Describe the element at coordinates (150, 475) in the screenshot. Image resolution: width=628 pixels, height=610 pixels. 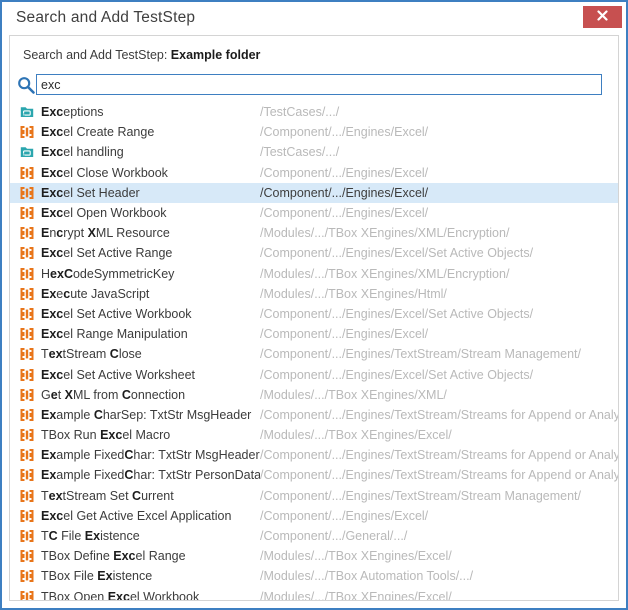
I see `teststep-name: Example FixedChar: TxtStr PersonData` at that location.